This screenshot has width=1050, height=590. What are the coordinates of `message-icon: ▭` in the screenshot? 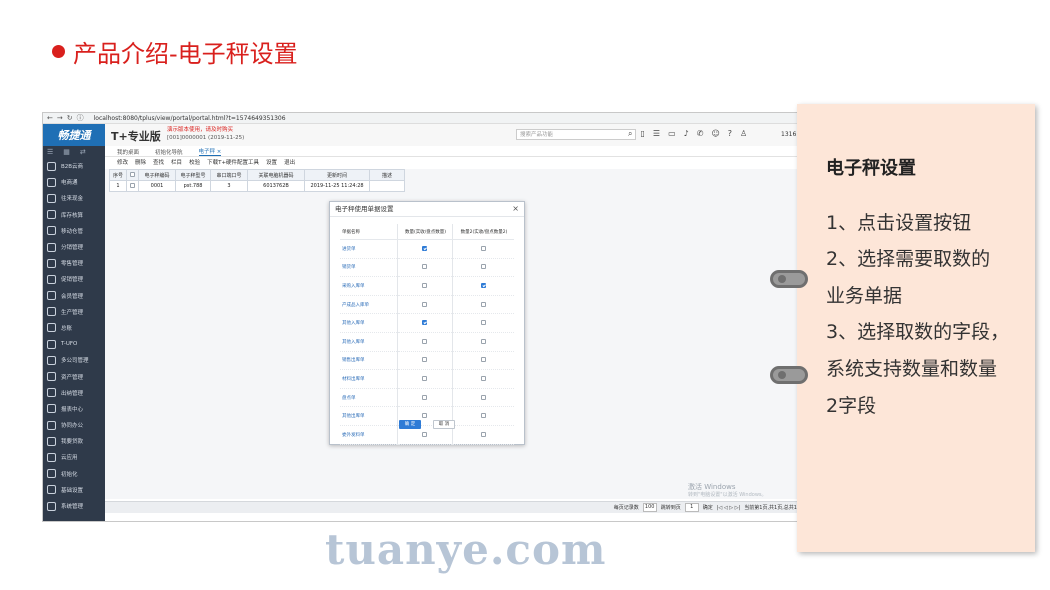 It's located at (672, 134).